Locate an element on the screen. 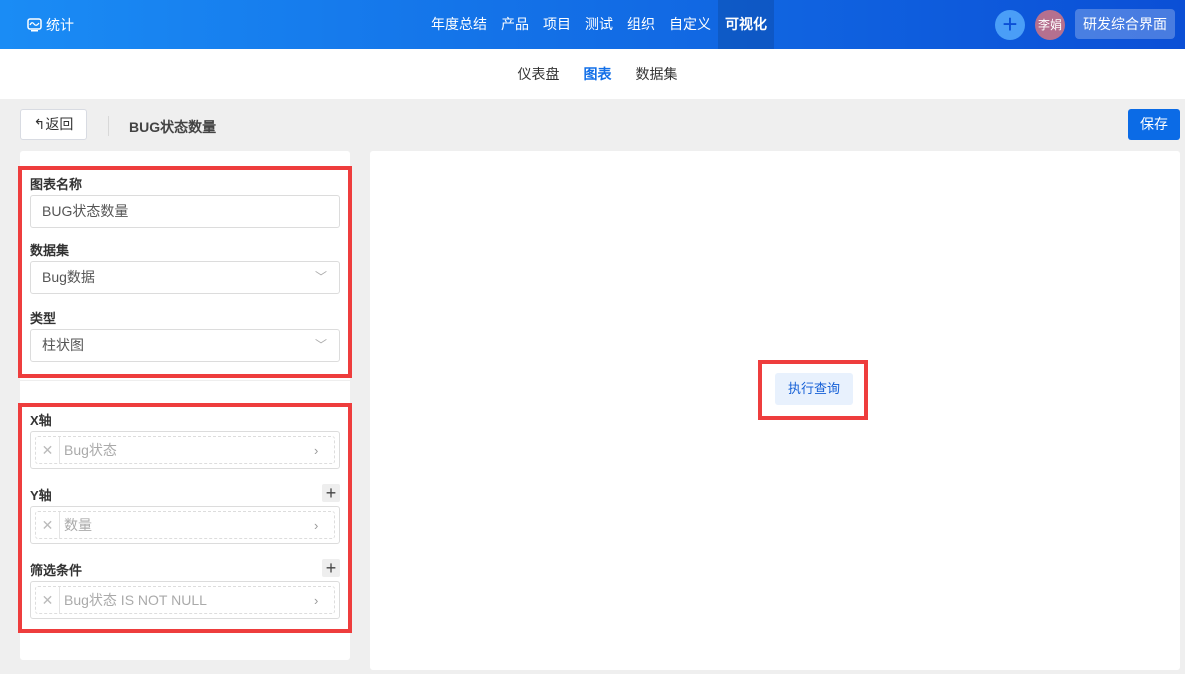 The height and width of the screenshot is (674, 1185). x-axis-field: ✕ Bug状态 › is located at coordinates (185, 450).